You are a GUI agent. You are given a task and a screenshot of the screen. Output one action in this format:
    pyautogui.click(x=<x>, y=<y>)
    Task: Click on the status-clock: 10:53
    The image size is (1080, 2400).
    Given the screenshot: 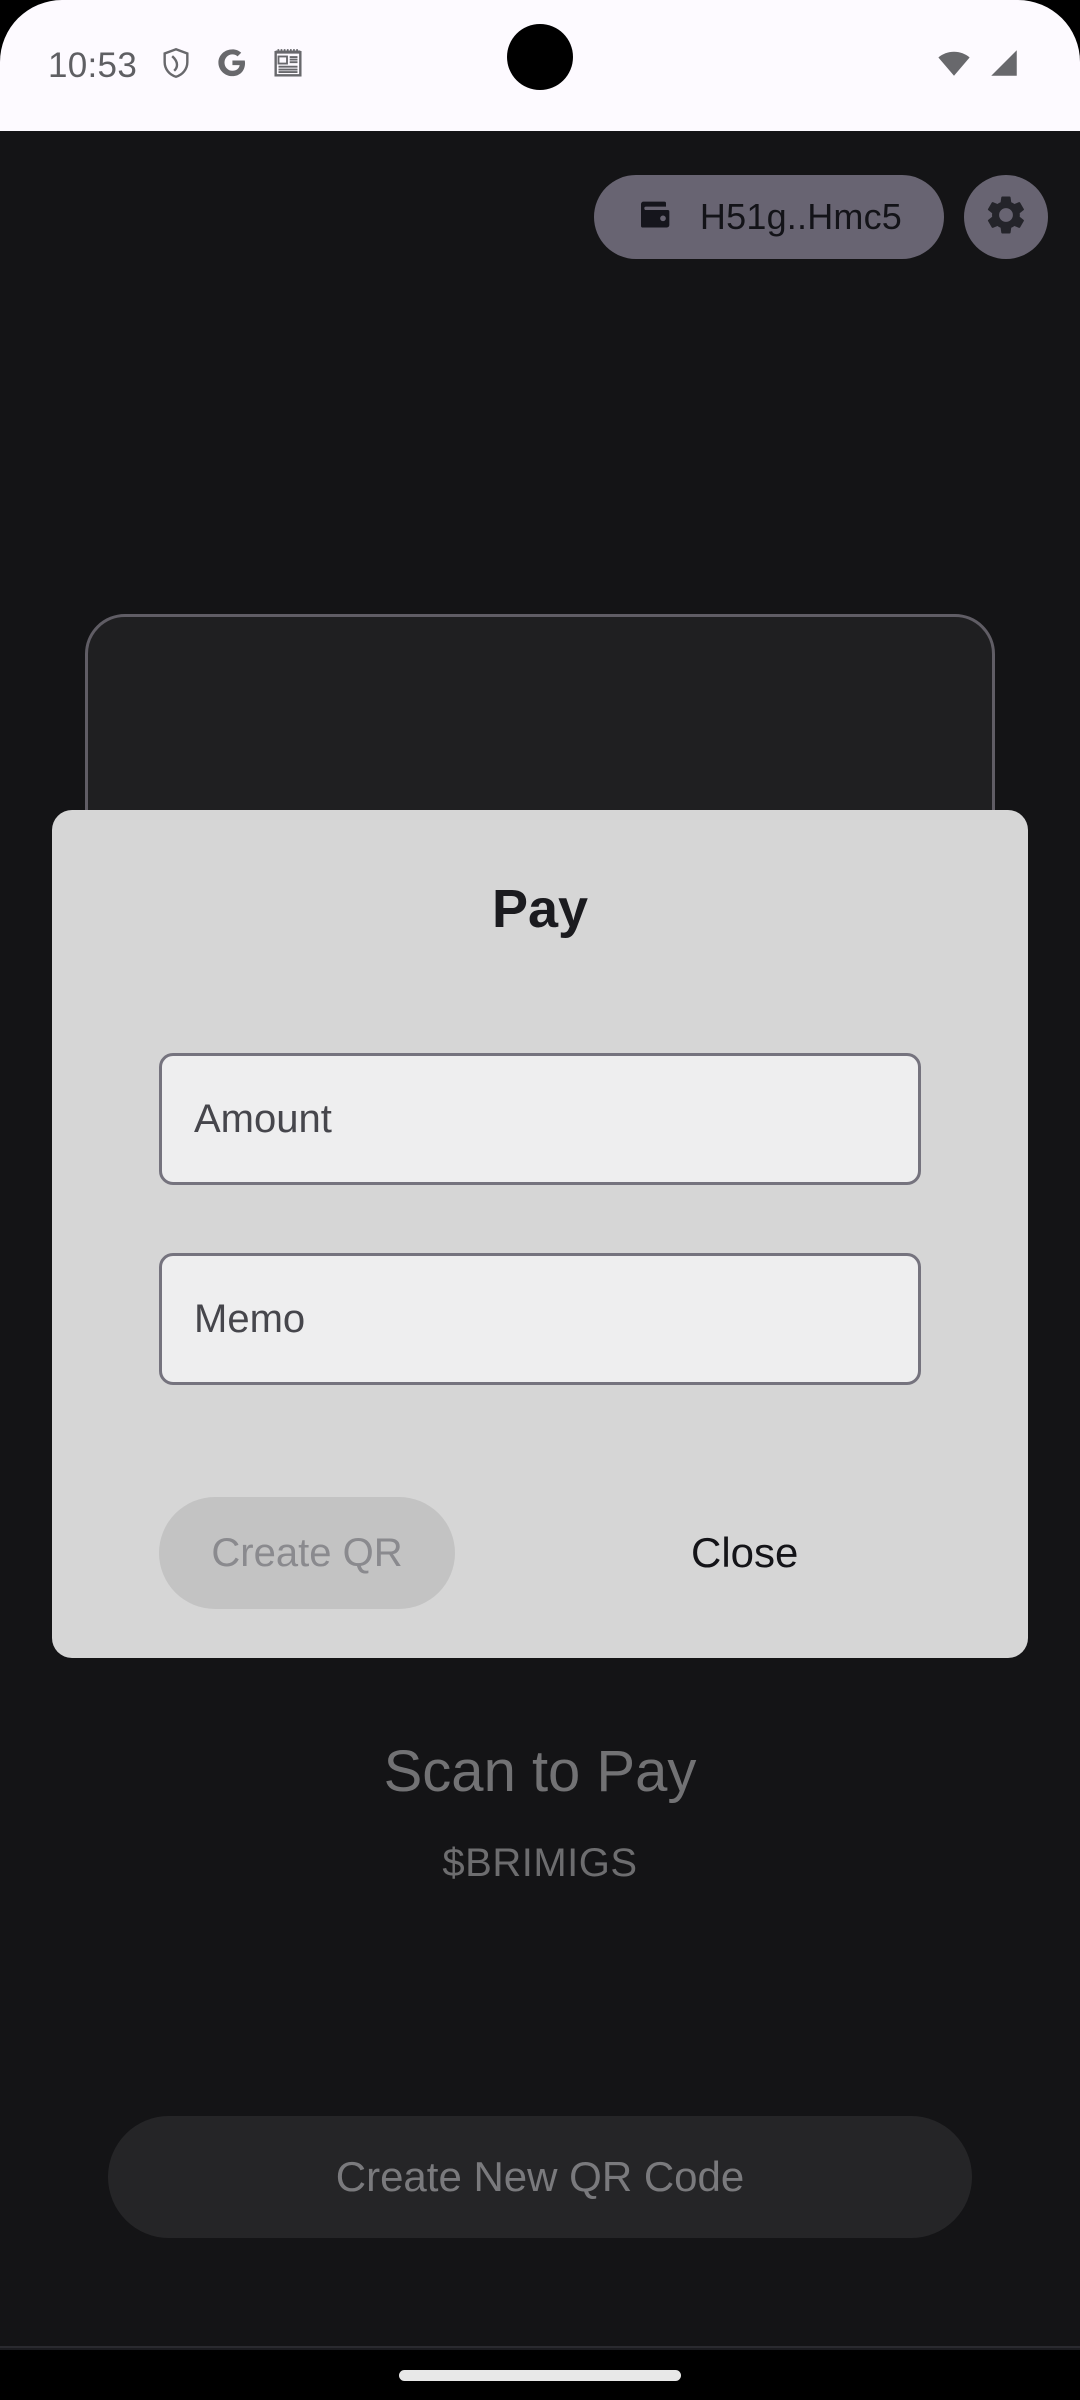 What is the action you would take?
    pyautogui.click(x=93, y=65)
    